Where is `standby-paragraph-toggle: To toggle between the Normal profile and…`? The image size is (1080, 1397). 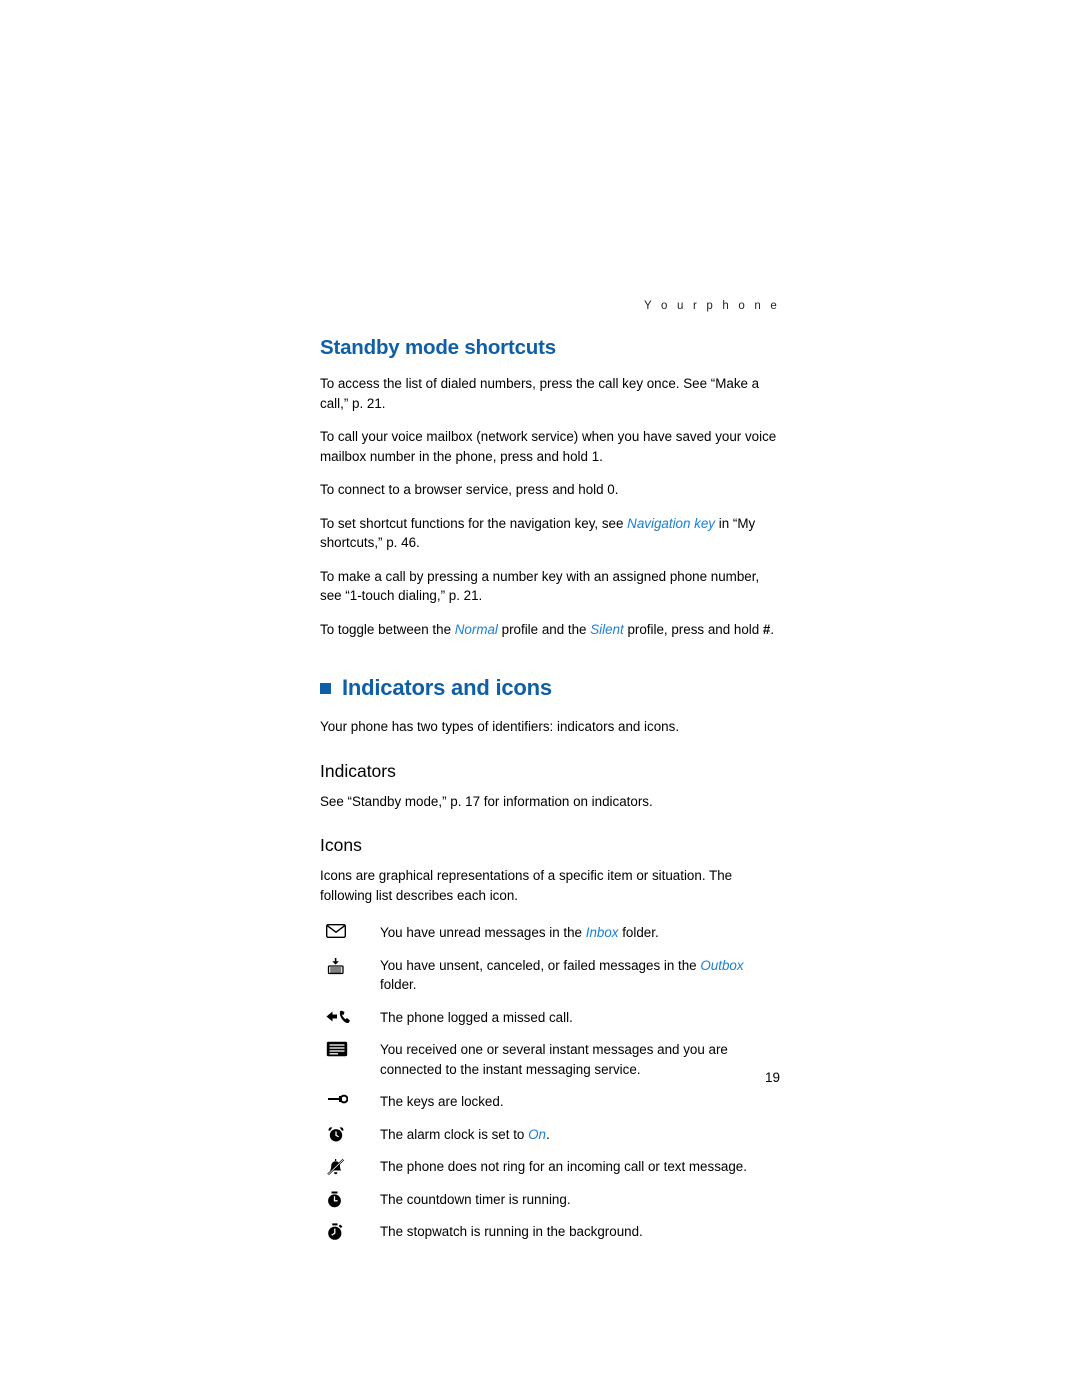
standby-paragraph-toggle: To toggle between the Normal profile and… is located at coordinates (550, 630).